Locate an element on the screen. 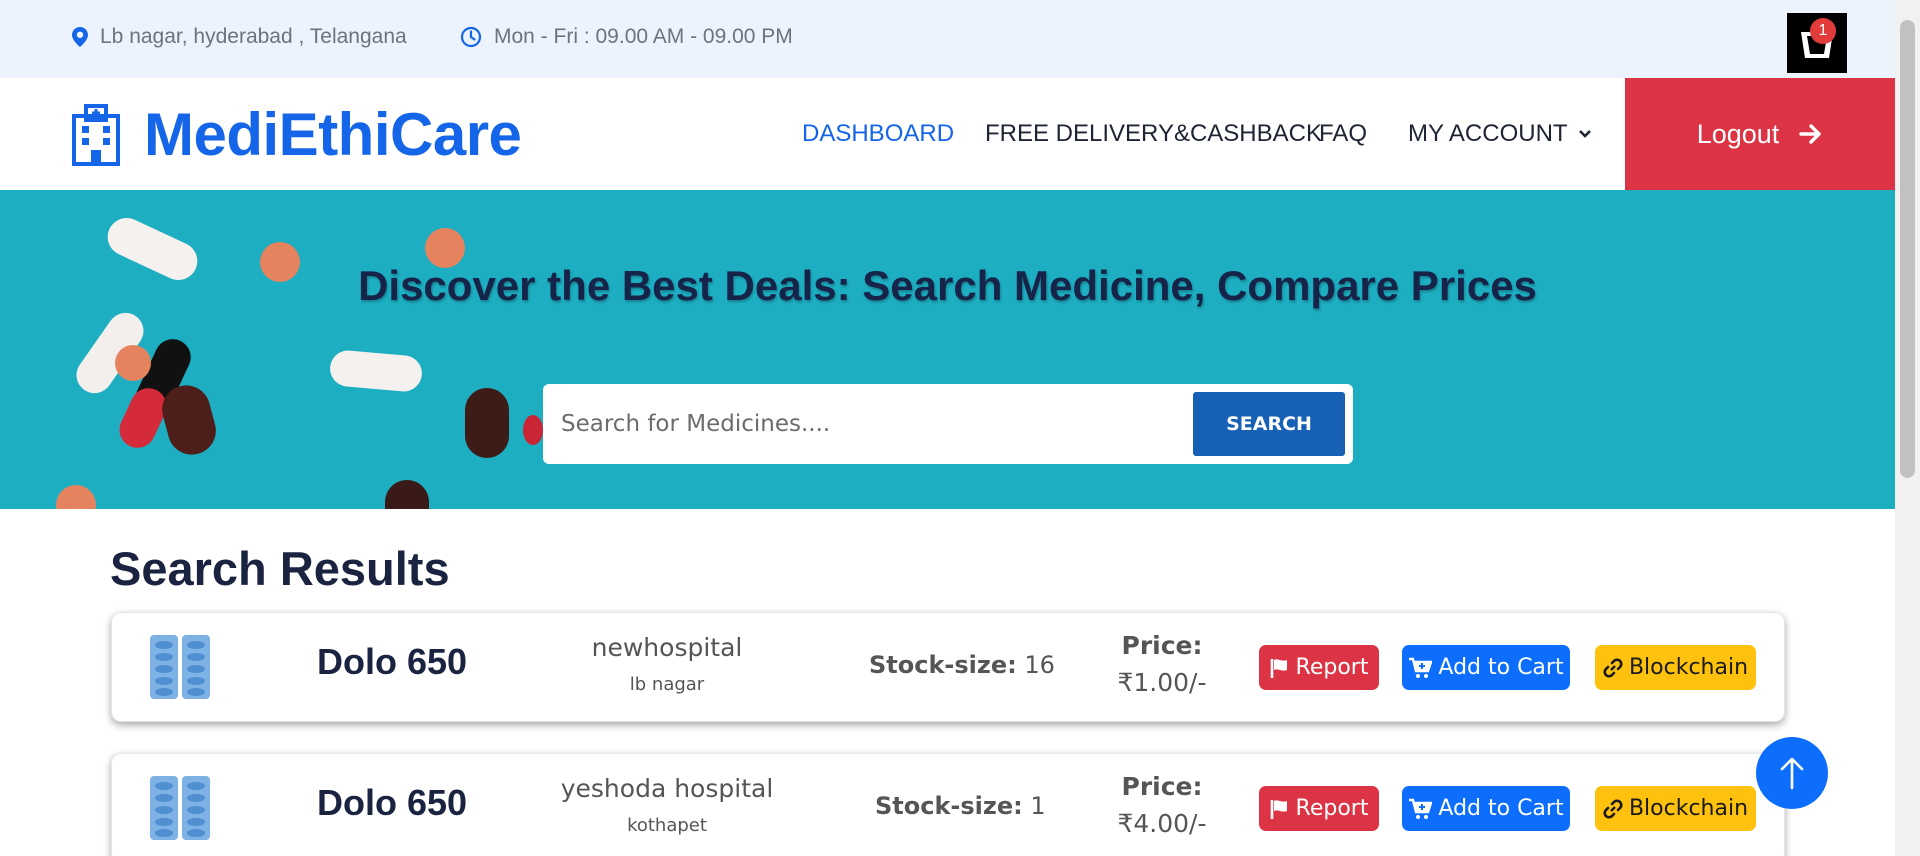 Image resolution: width=1920 pixels, height=856 pixels. price-info: Price: ₹4.00/- is located at coordinates (1162, 805).